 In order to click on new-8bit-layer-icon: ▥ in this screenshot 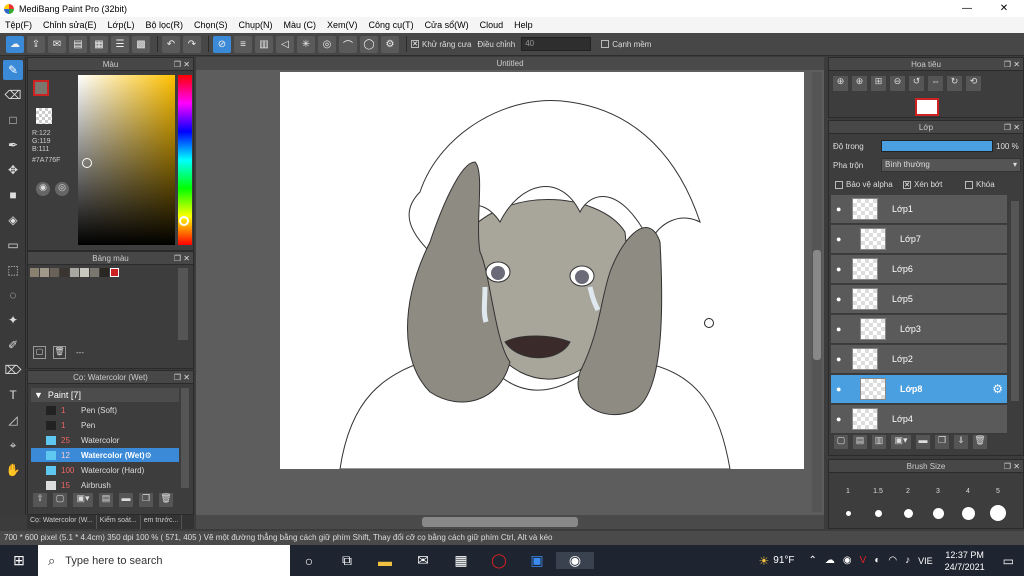, I will do `click(879, 442)`.